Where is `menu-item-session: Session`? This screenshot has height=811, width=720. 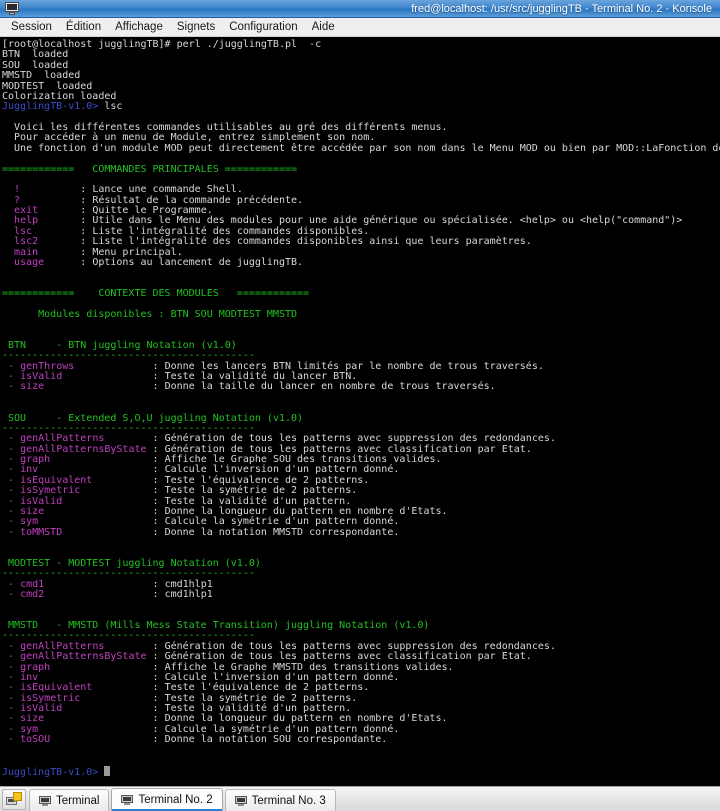
menu-item-session: Session is located at coordinates (31, 27).